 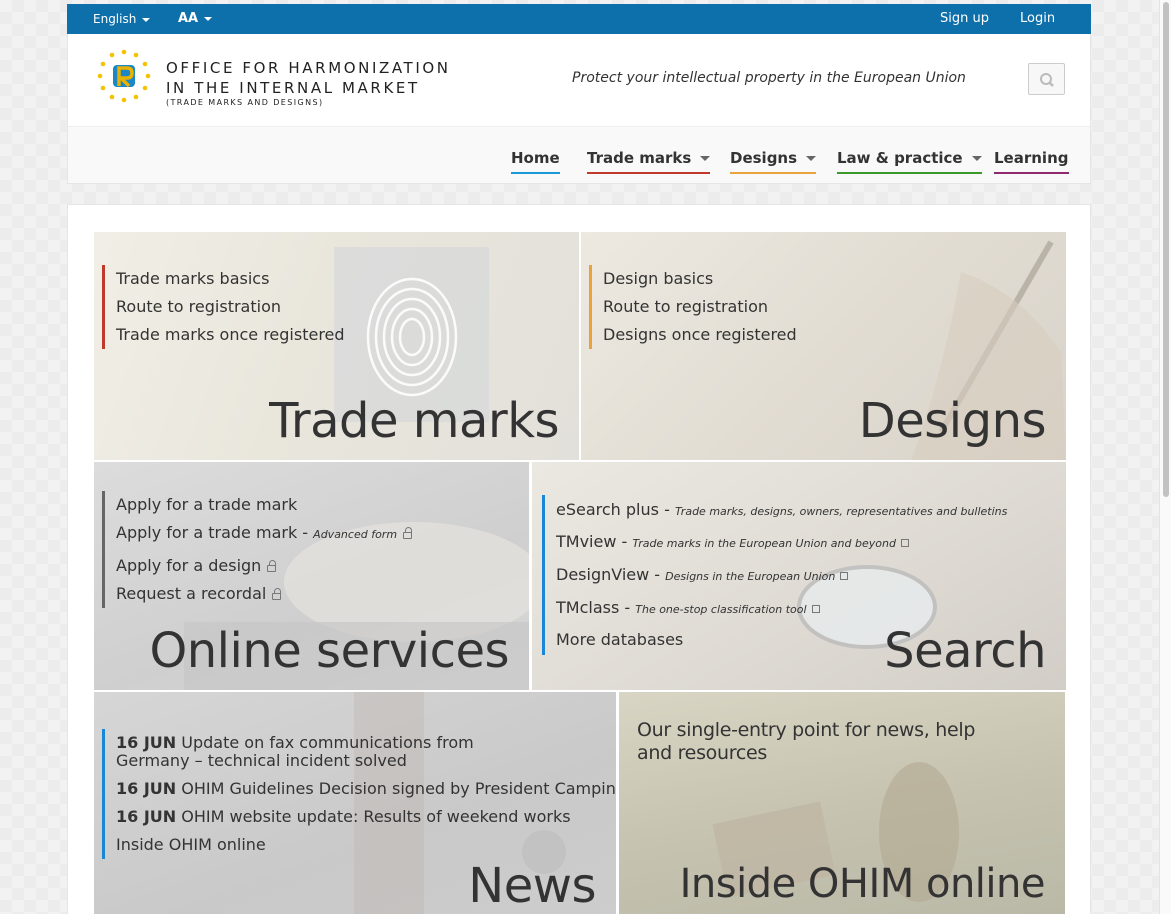 I want to click on link-request-recordal: Request a recordal, so click(x=264, y=594).